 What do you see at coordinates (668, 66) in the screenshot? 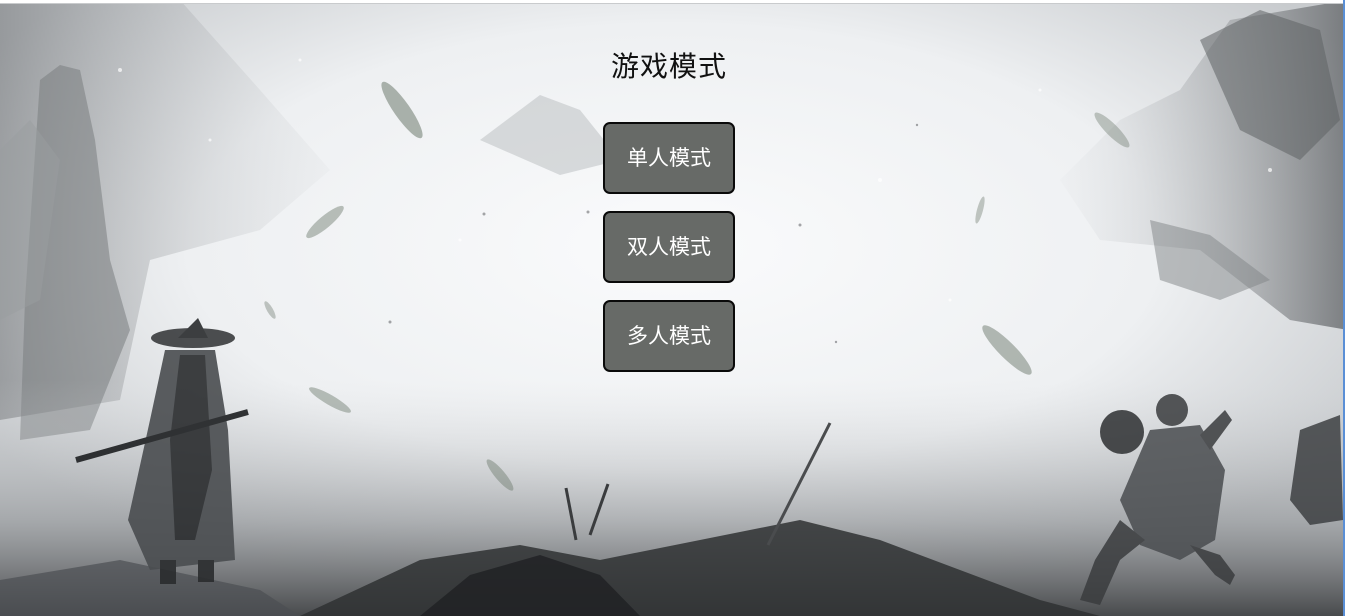
I see `page-title: 游戏模式` at bounding box center [668, 66].